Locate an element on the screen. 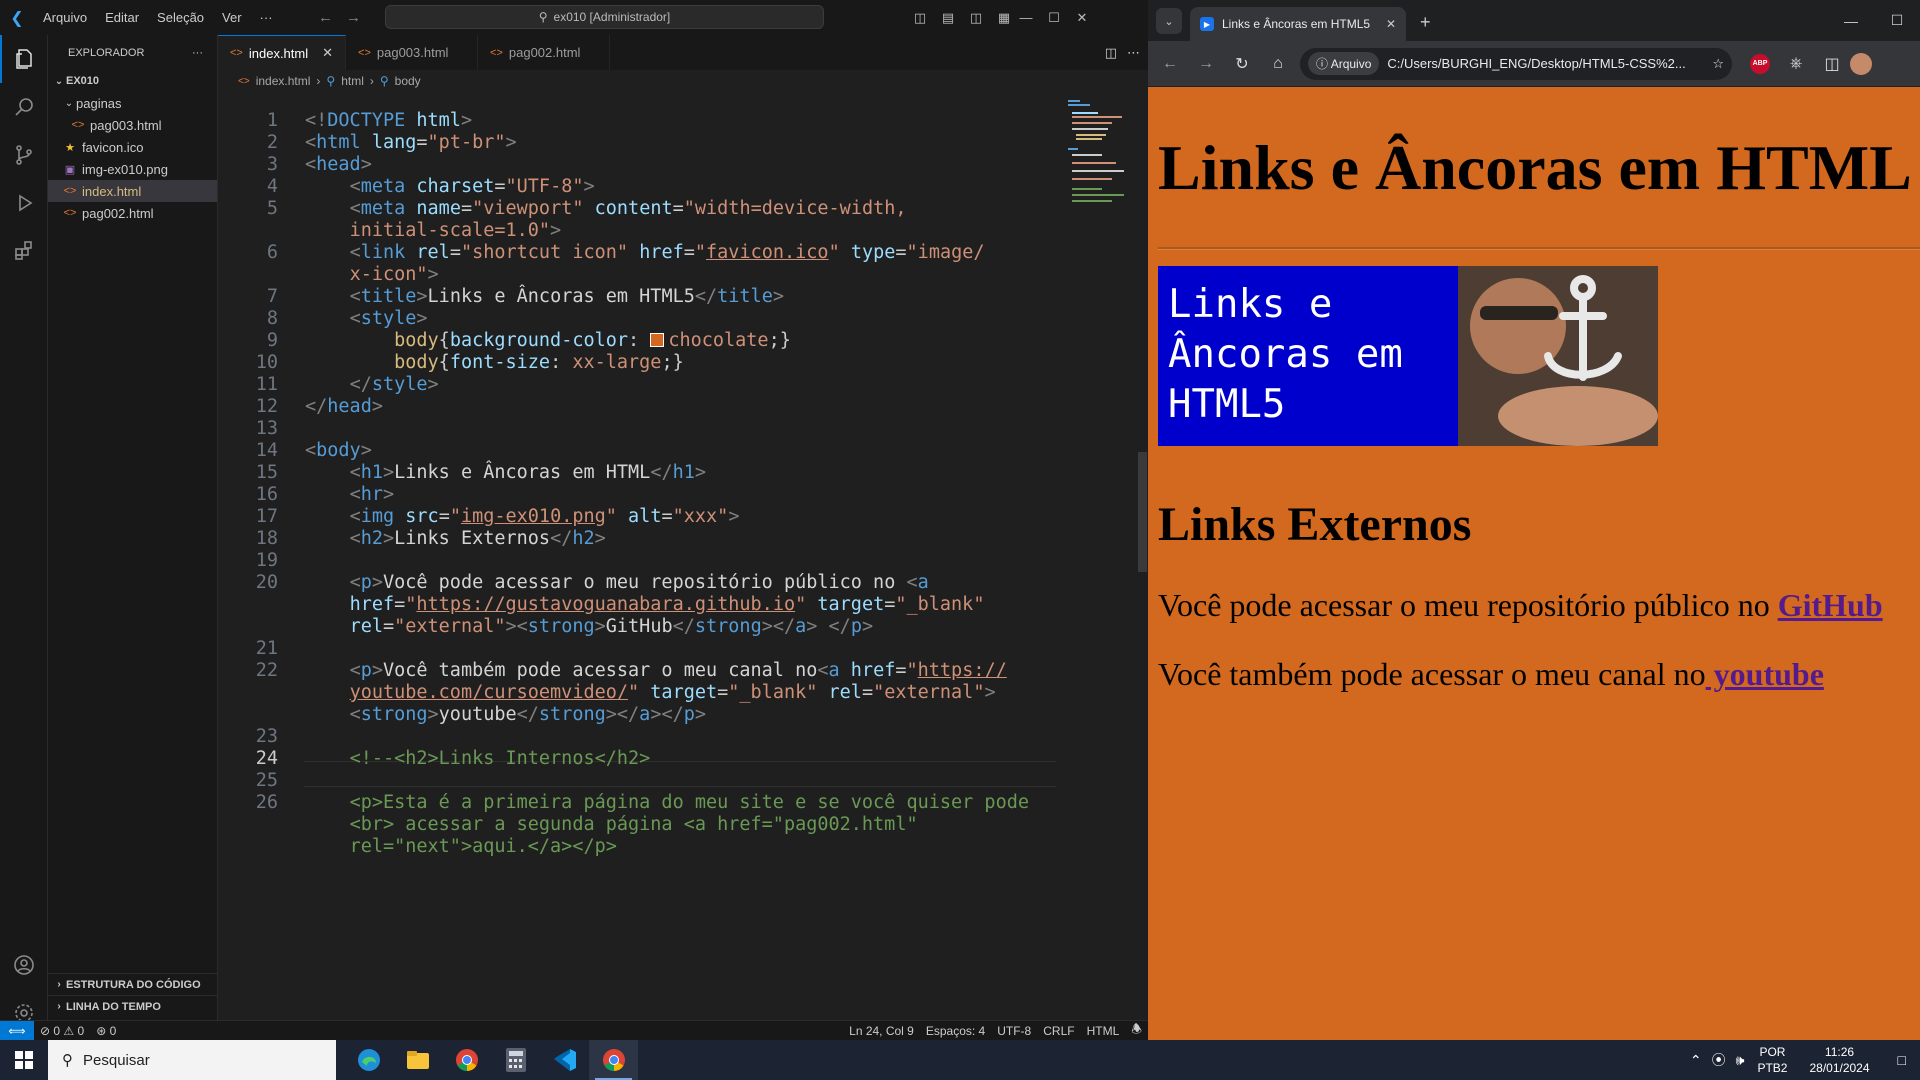 The image size is (1920, 1080). indentation: Espaços: 4 is located at coordinates (955, 1031).